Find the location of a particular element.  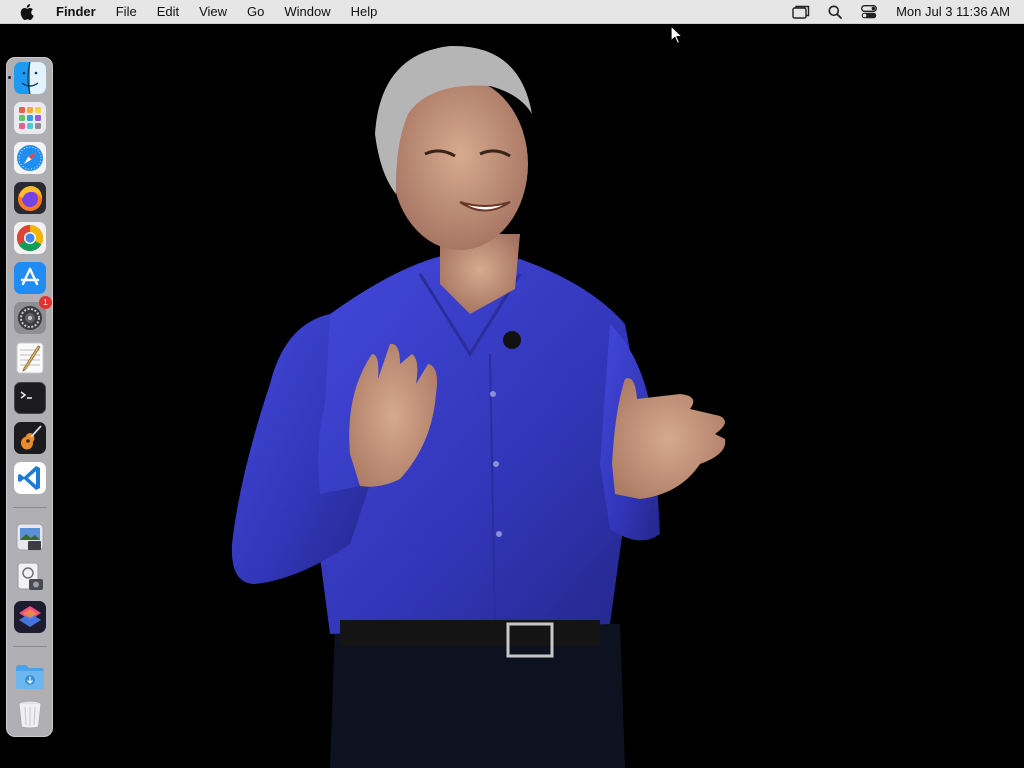

terminal-icon is located at coordinates (30, 398).